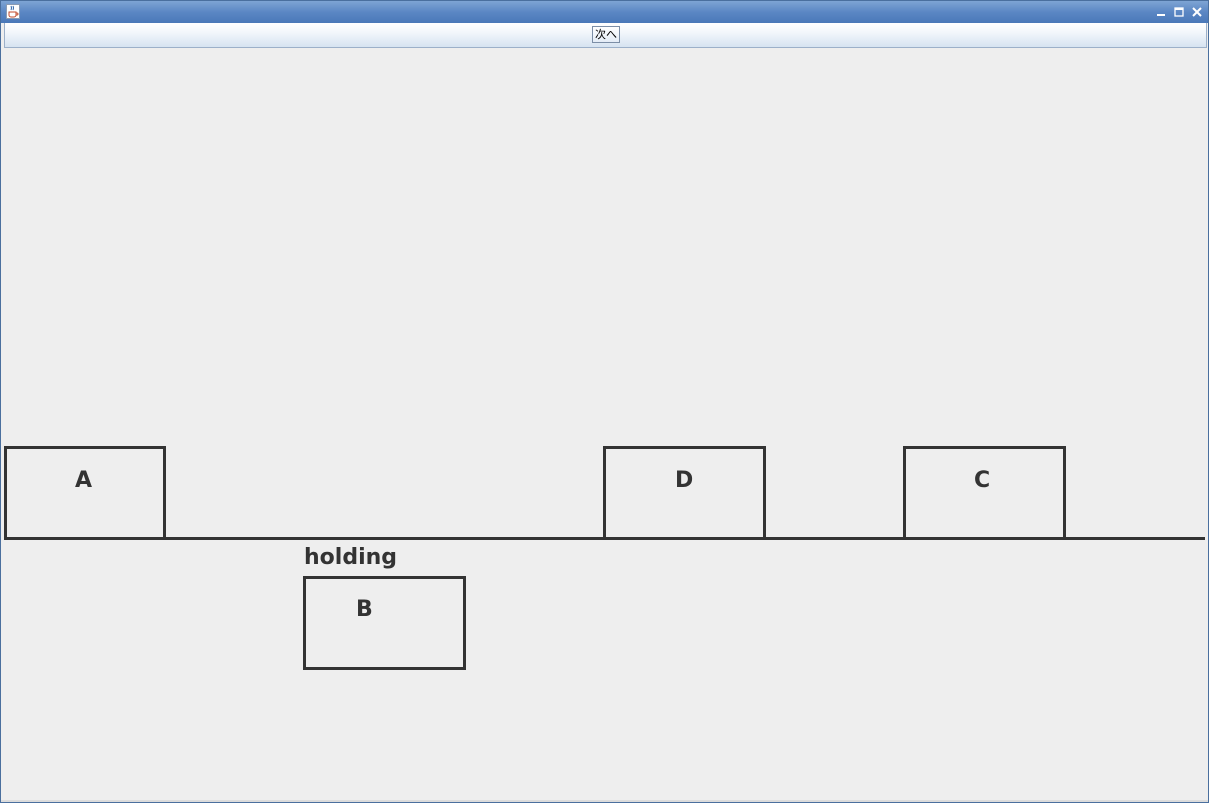 The image size is (1209, 803). I want to click on next-button: 次へ, so click(606, 34).